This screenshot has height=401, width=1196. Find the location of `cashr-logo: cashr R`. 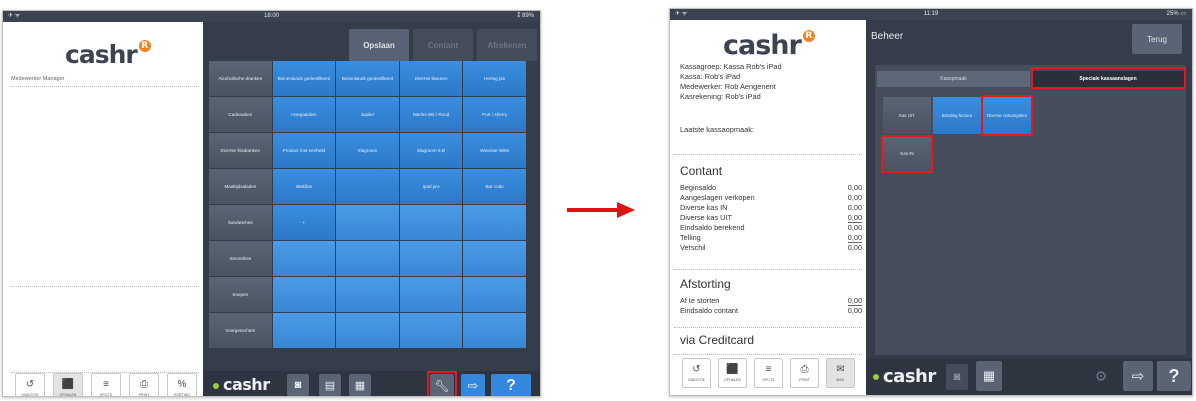

cashr-logo: cashr R is located at coordinates (769, 45).